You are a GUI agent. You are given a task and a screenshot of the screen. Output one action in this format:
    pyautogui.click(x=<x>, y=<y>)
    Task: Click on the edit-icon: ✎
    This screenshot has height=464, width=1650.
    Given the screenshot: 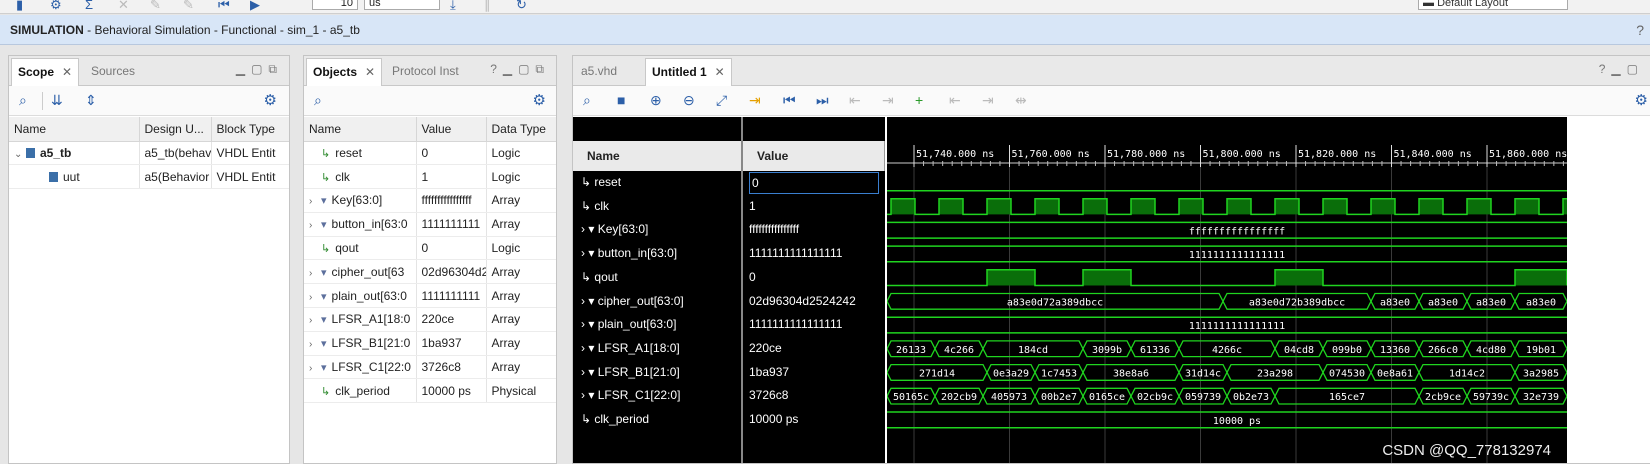 What is the action you would take?
    pyautogui.click(x=155, y=6)
    